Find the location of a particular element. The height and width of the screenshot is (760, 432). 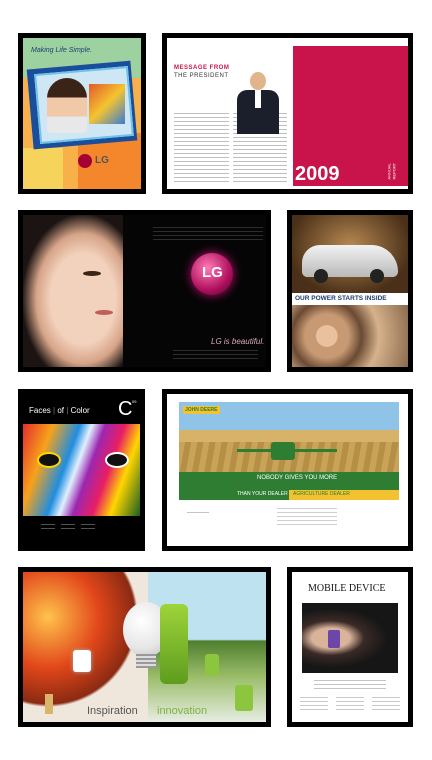

thumbnail-lg-inspiration: Inspiration innovation is located at coordinates (144, 647).